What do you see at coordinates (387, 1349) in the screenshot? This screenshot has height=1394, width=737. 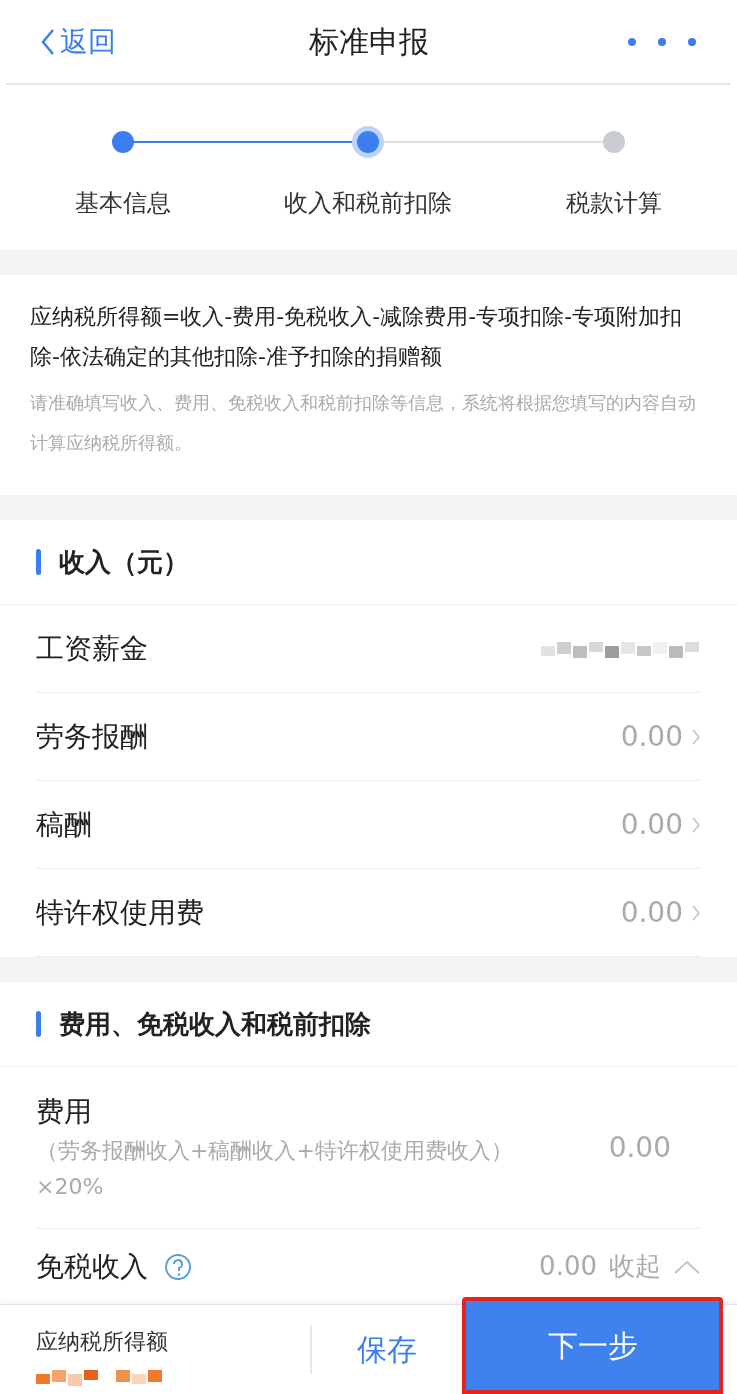 I see `save-button: 保存` at bounding box center [387, 1349].